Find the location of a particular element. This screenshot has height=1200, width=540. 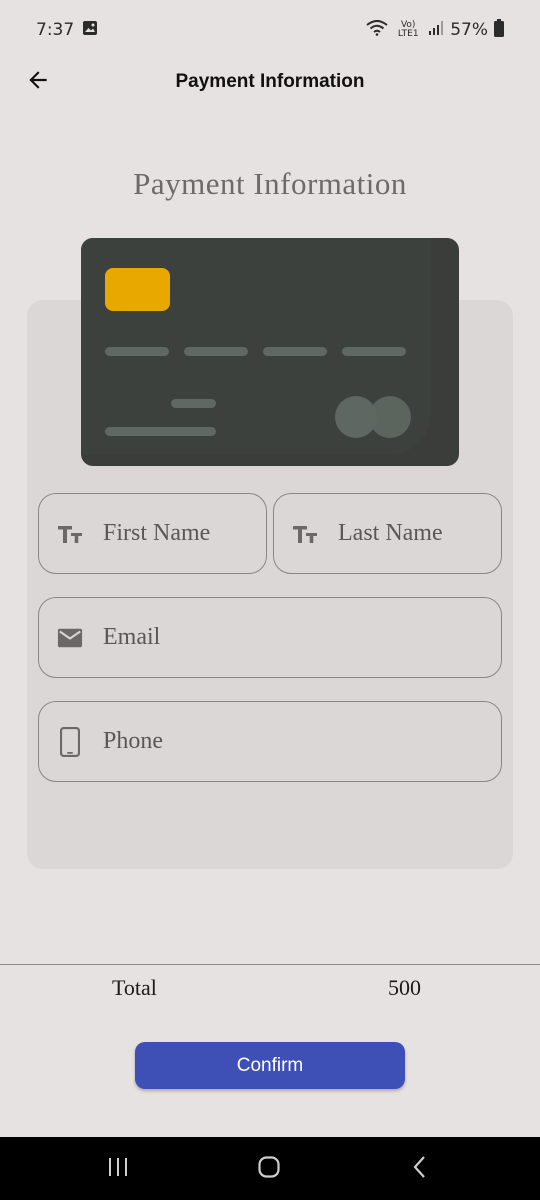

last-name-placeholder: Last Name is located at coordinates (390, 533).